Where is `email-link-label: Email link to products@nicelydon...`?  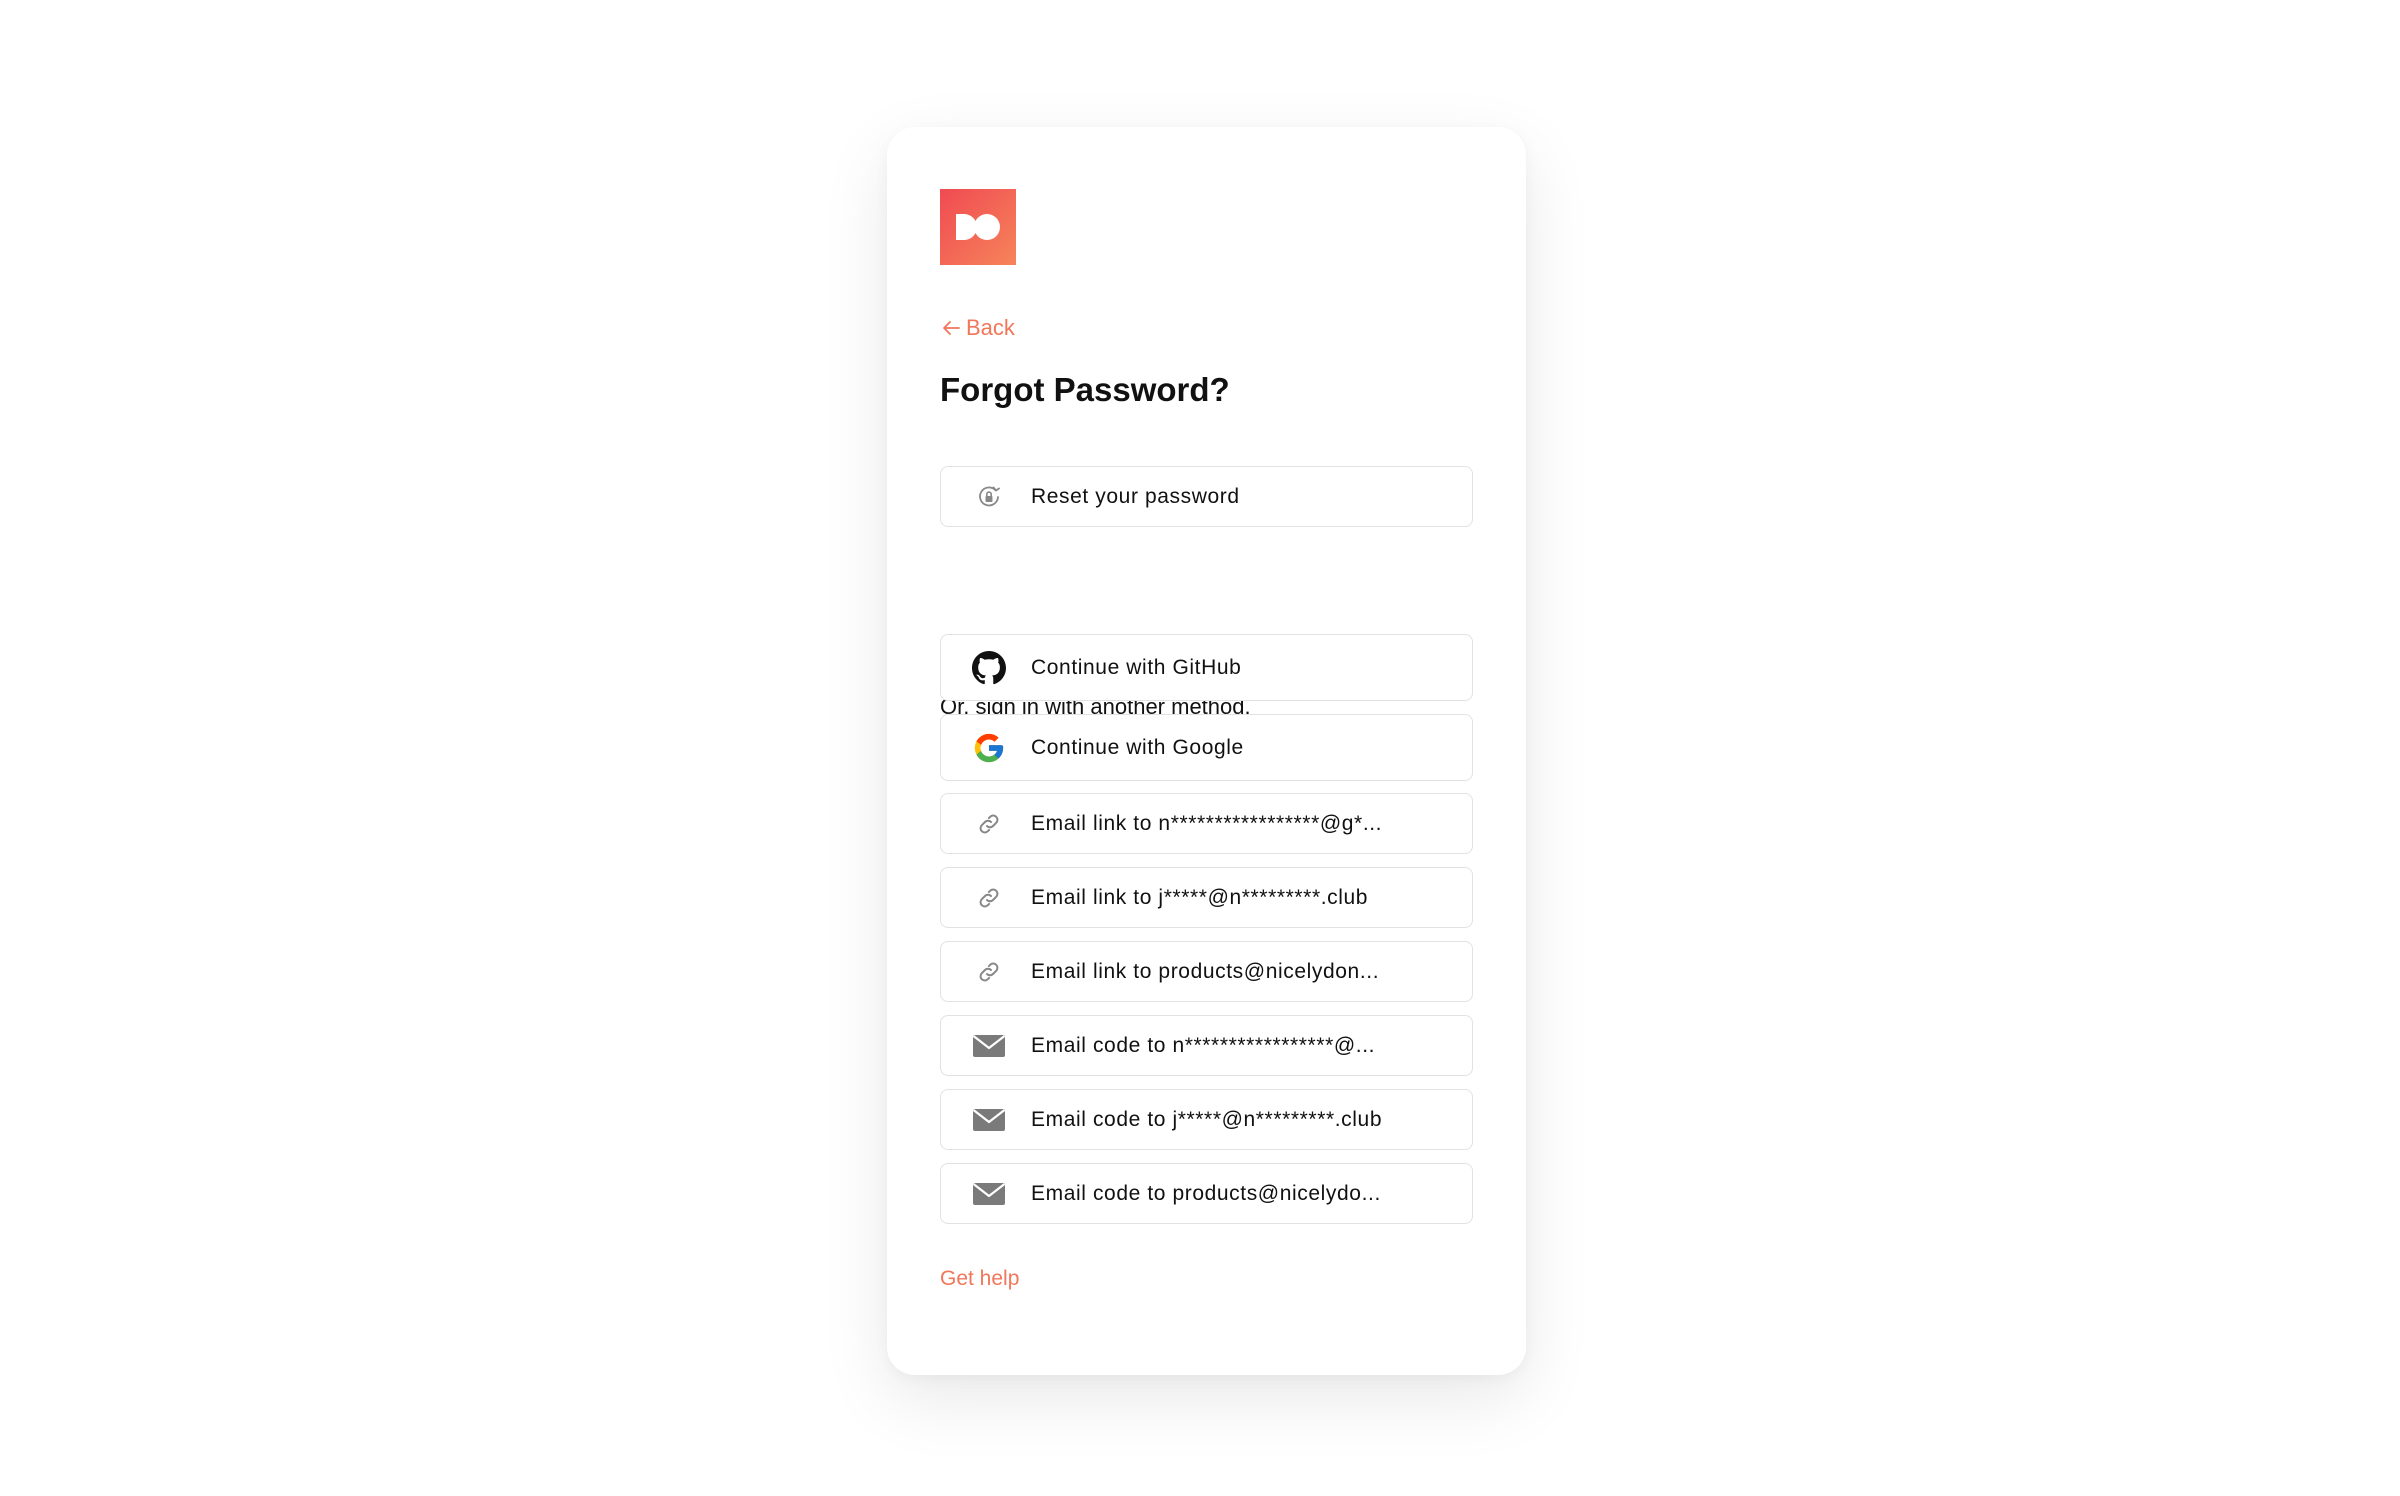
email-link-label: Email link to products@nicelydon... is located at coordinates (1205, 971).